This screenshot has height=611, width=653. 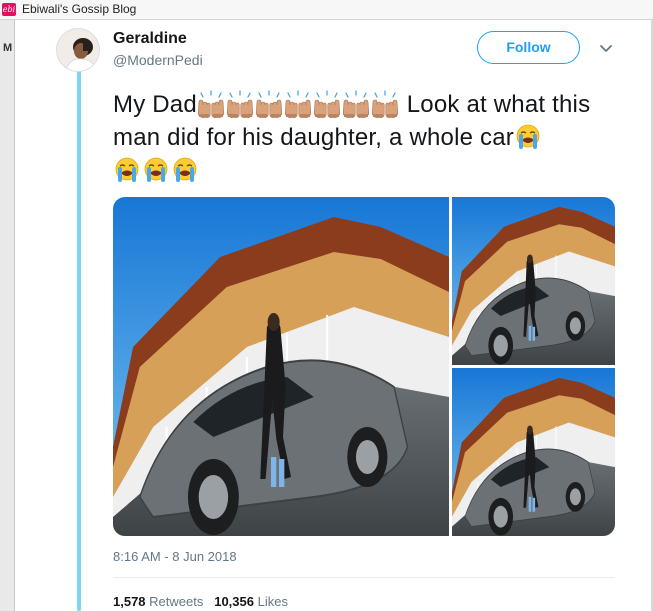 I want to click on avatar, so click(x=78, y=50).